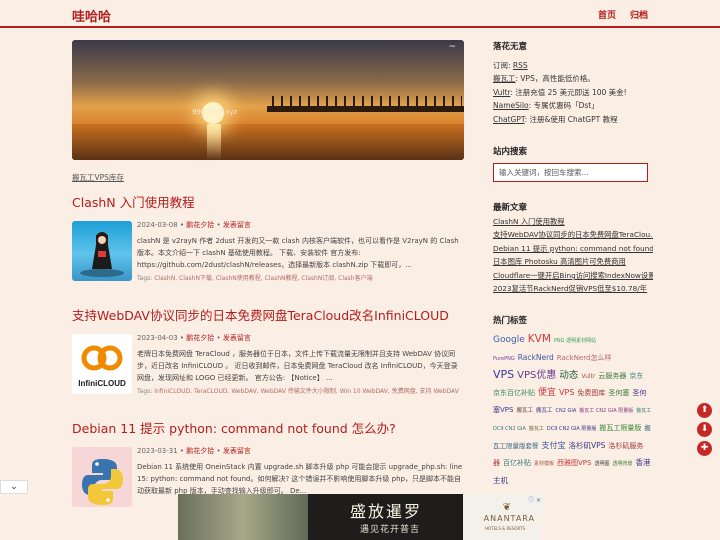  I want to click on recent-post-link: 2023复活节RackNerd促销VPS低至$10.78/年, so click(573, 289).